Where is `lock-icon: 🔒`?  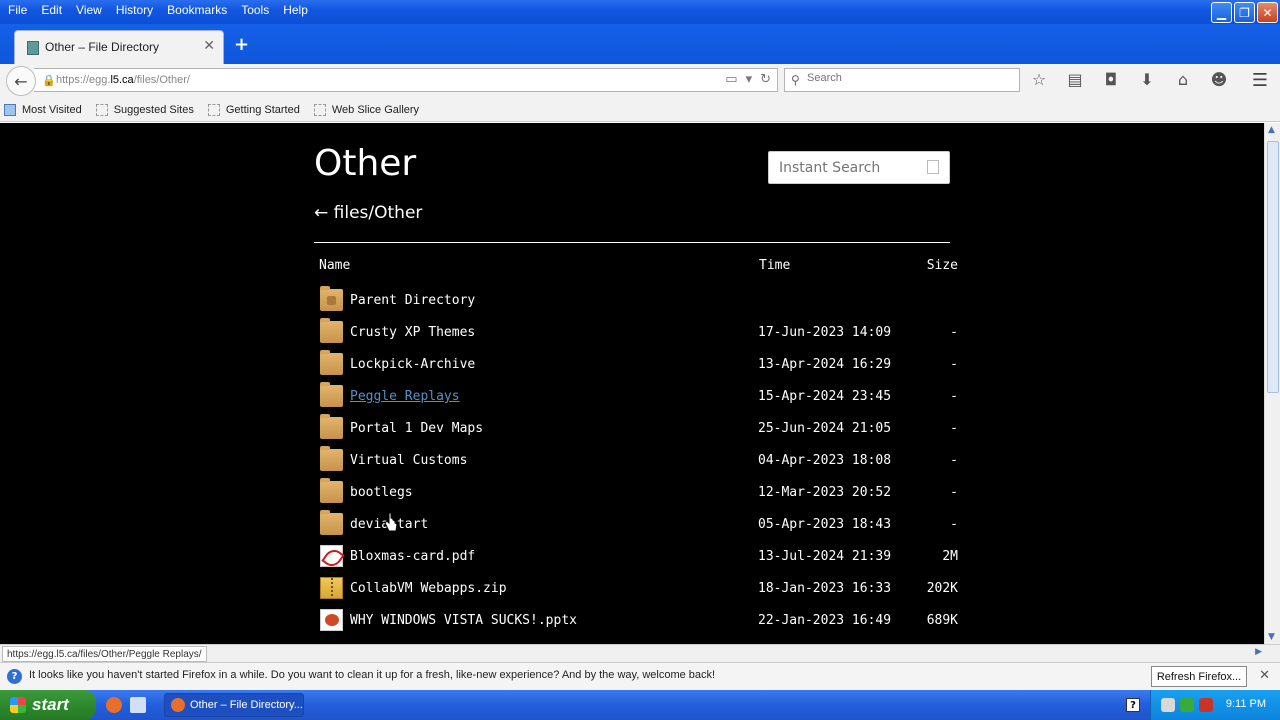 lock-icon: 🔒 is located at coordinates (49, 80).